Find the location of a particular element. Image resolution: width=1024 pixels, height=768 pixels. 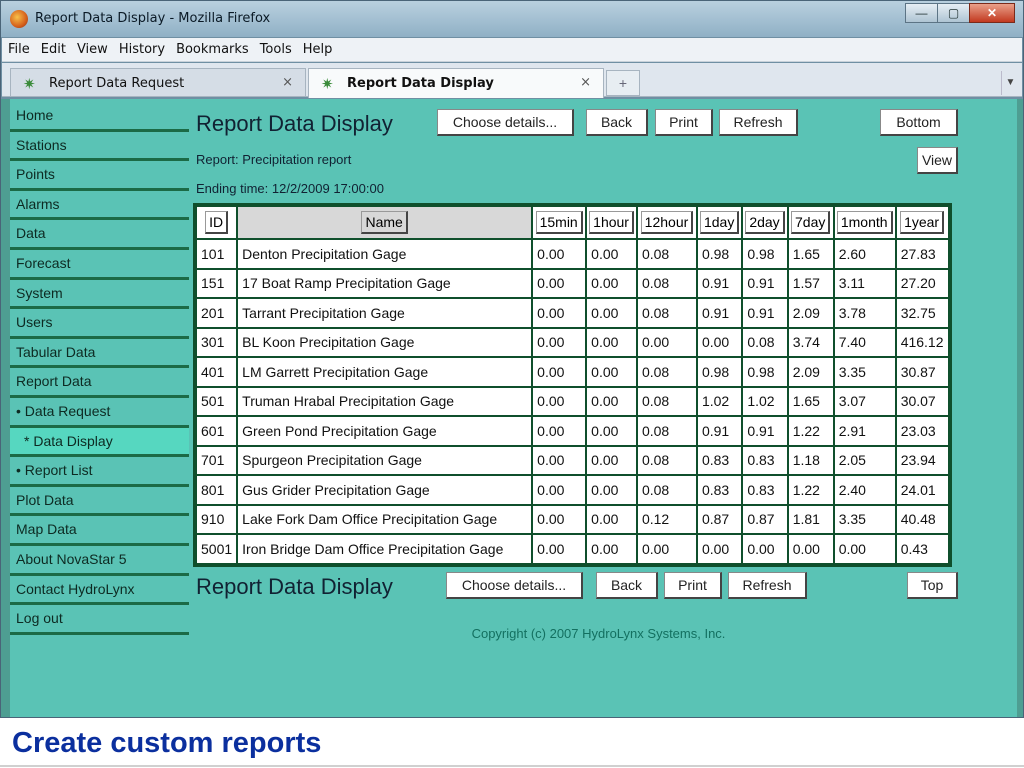

table-cell: 910 is located at coordinates (217, 519).